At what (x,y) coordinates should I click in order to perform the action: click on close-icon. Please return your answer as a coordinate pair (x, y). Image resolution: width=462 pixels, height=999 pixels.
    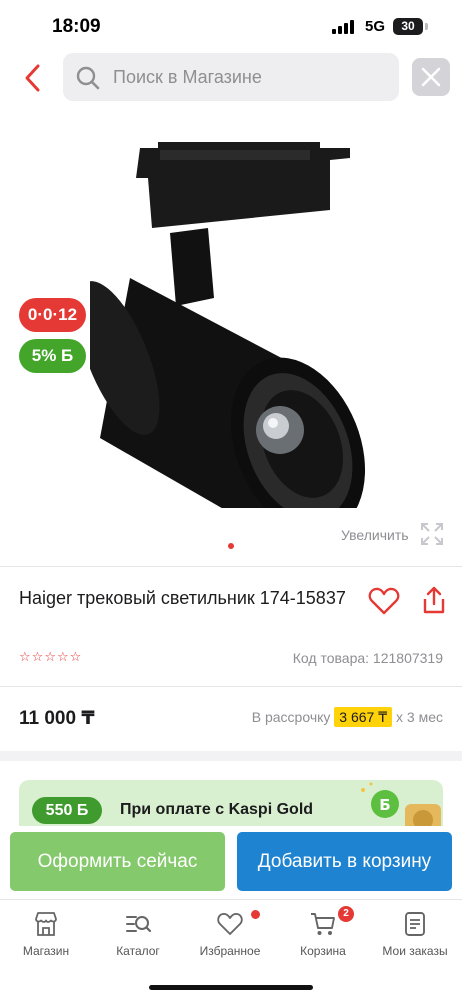
    Looking at the image, I should click on (431, 77).